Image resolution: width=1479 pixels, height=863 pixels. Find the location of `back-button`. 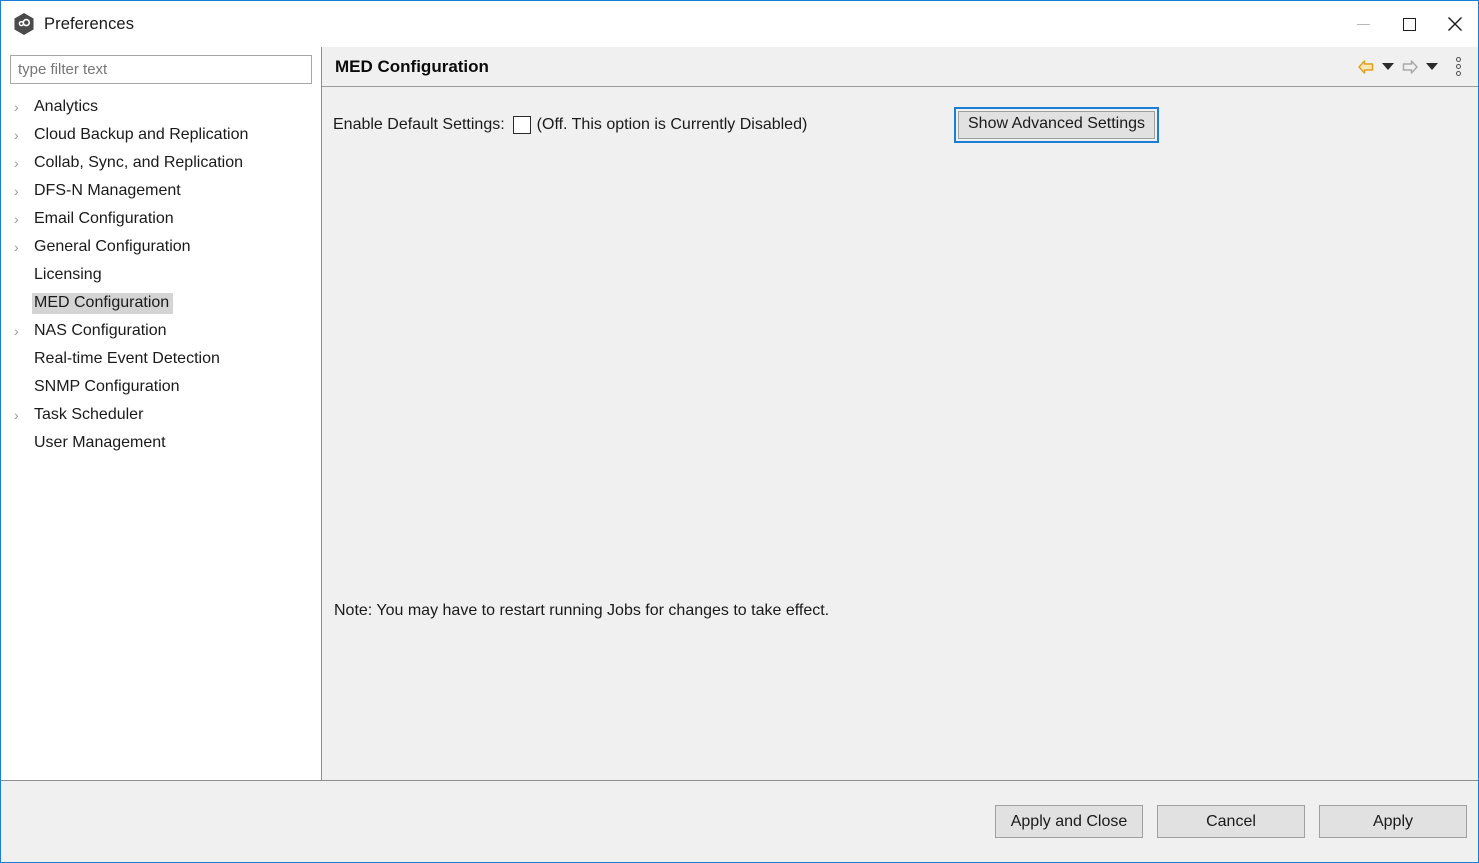

back-button is located at coordinates (1366, 67).